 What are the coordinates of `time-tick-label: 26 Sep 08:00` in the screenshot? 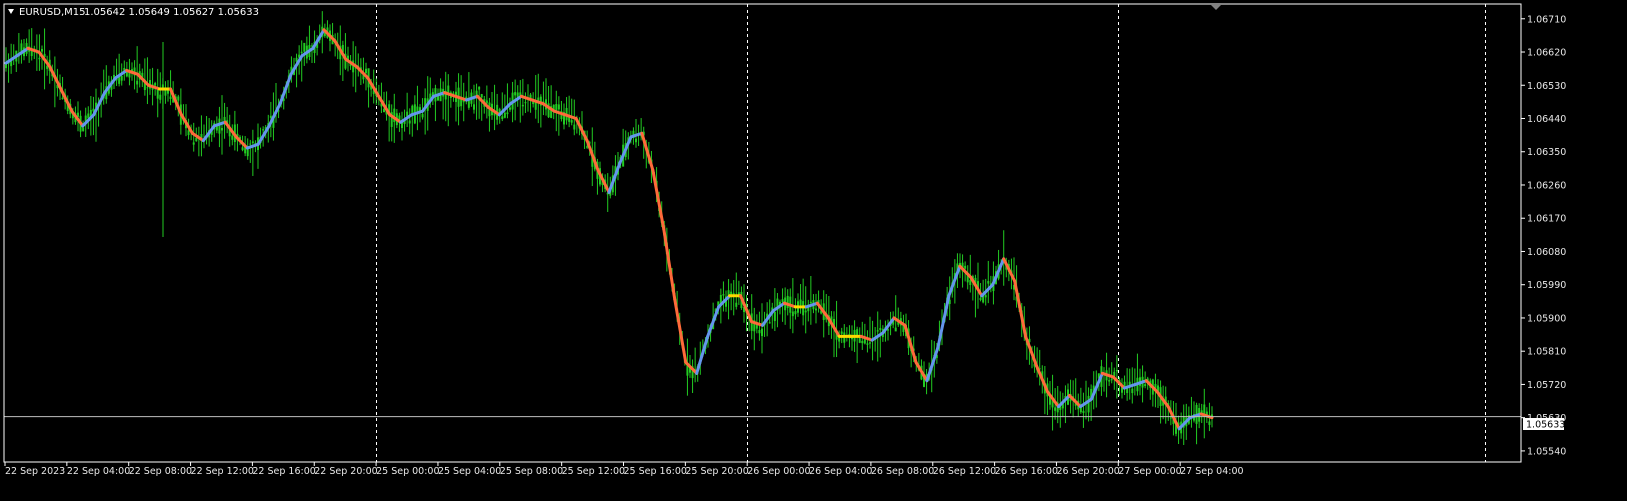 It's located at (902, 471).